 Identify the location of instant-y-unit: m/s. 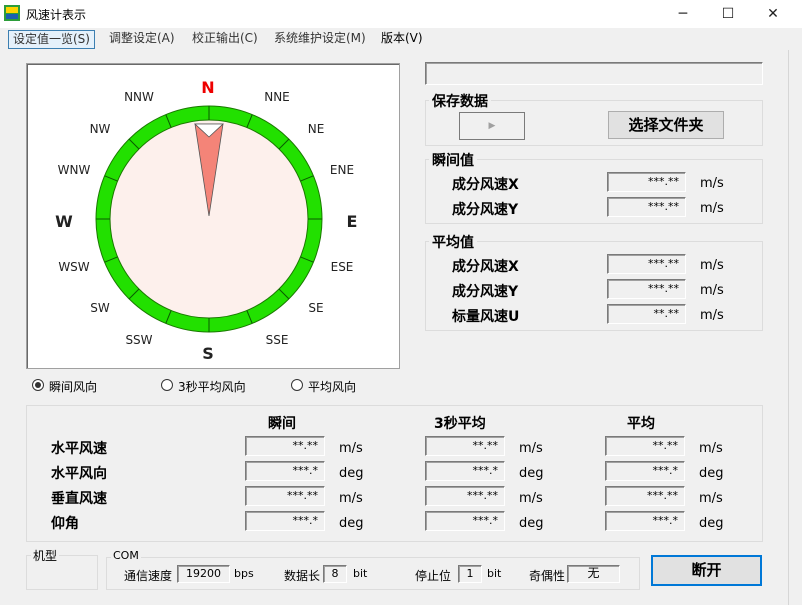
(712, 208).